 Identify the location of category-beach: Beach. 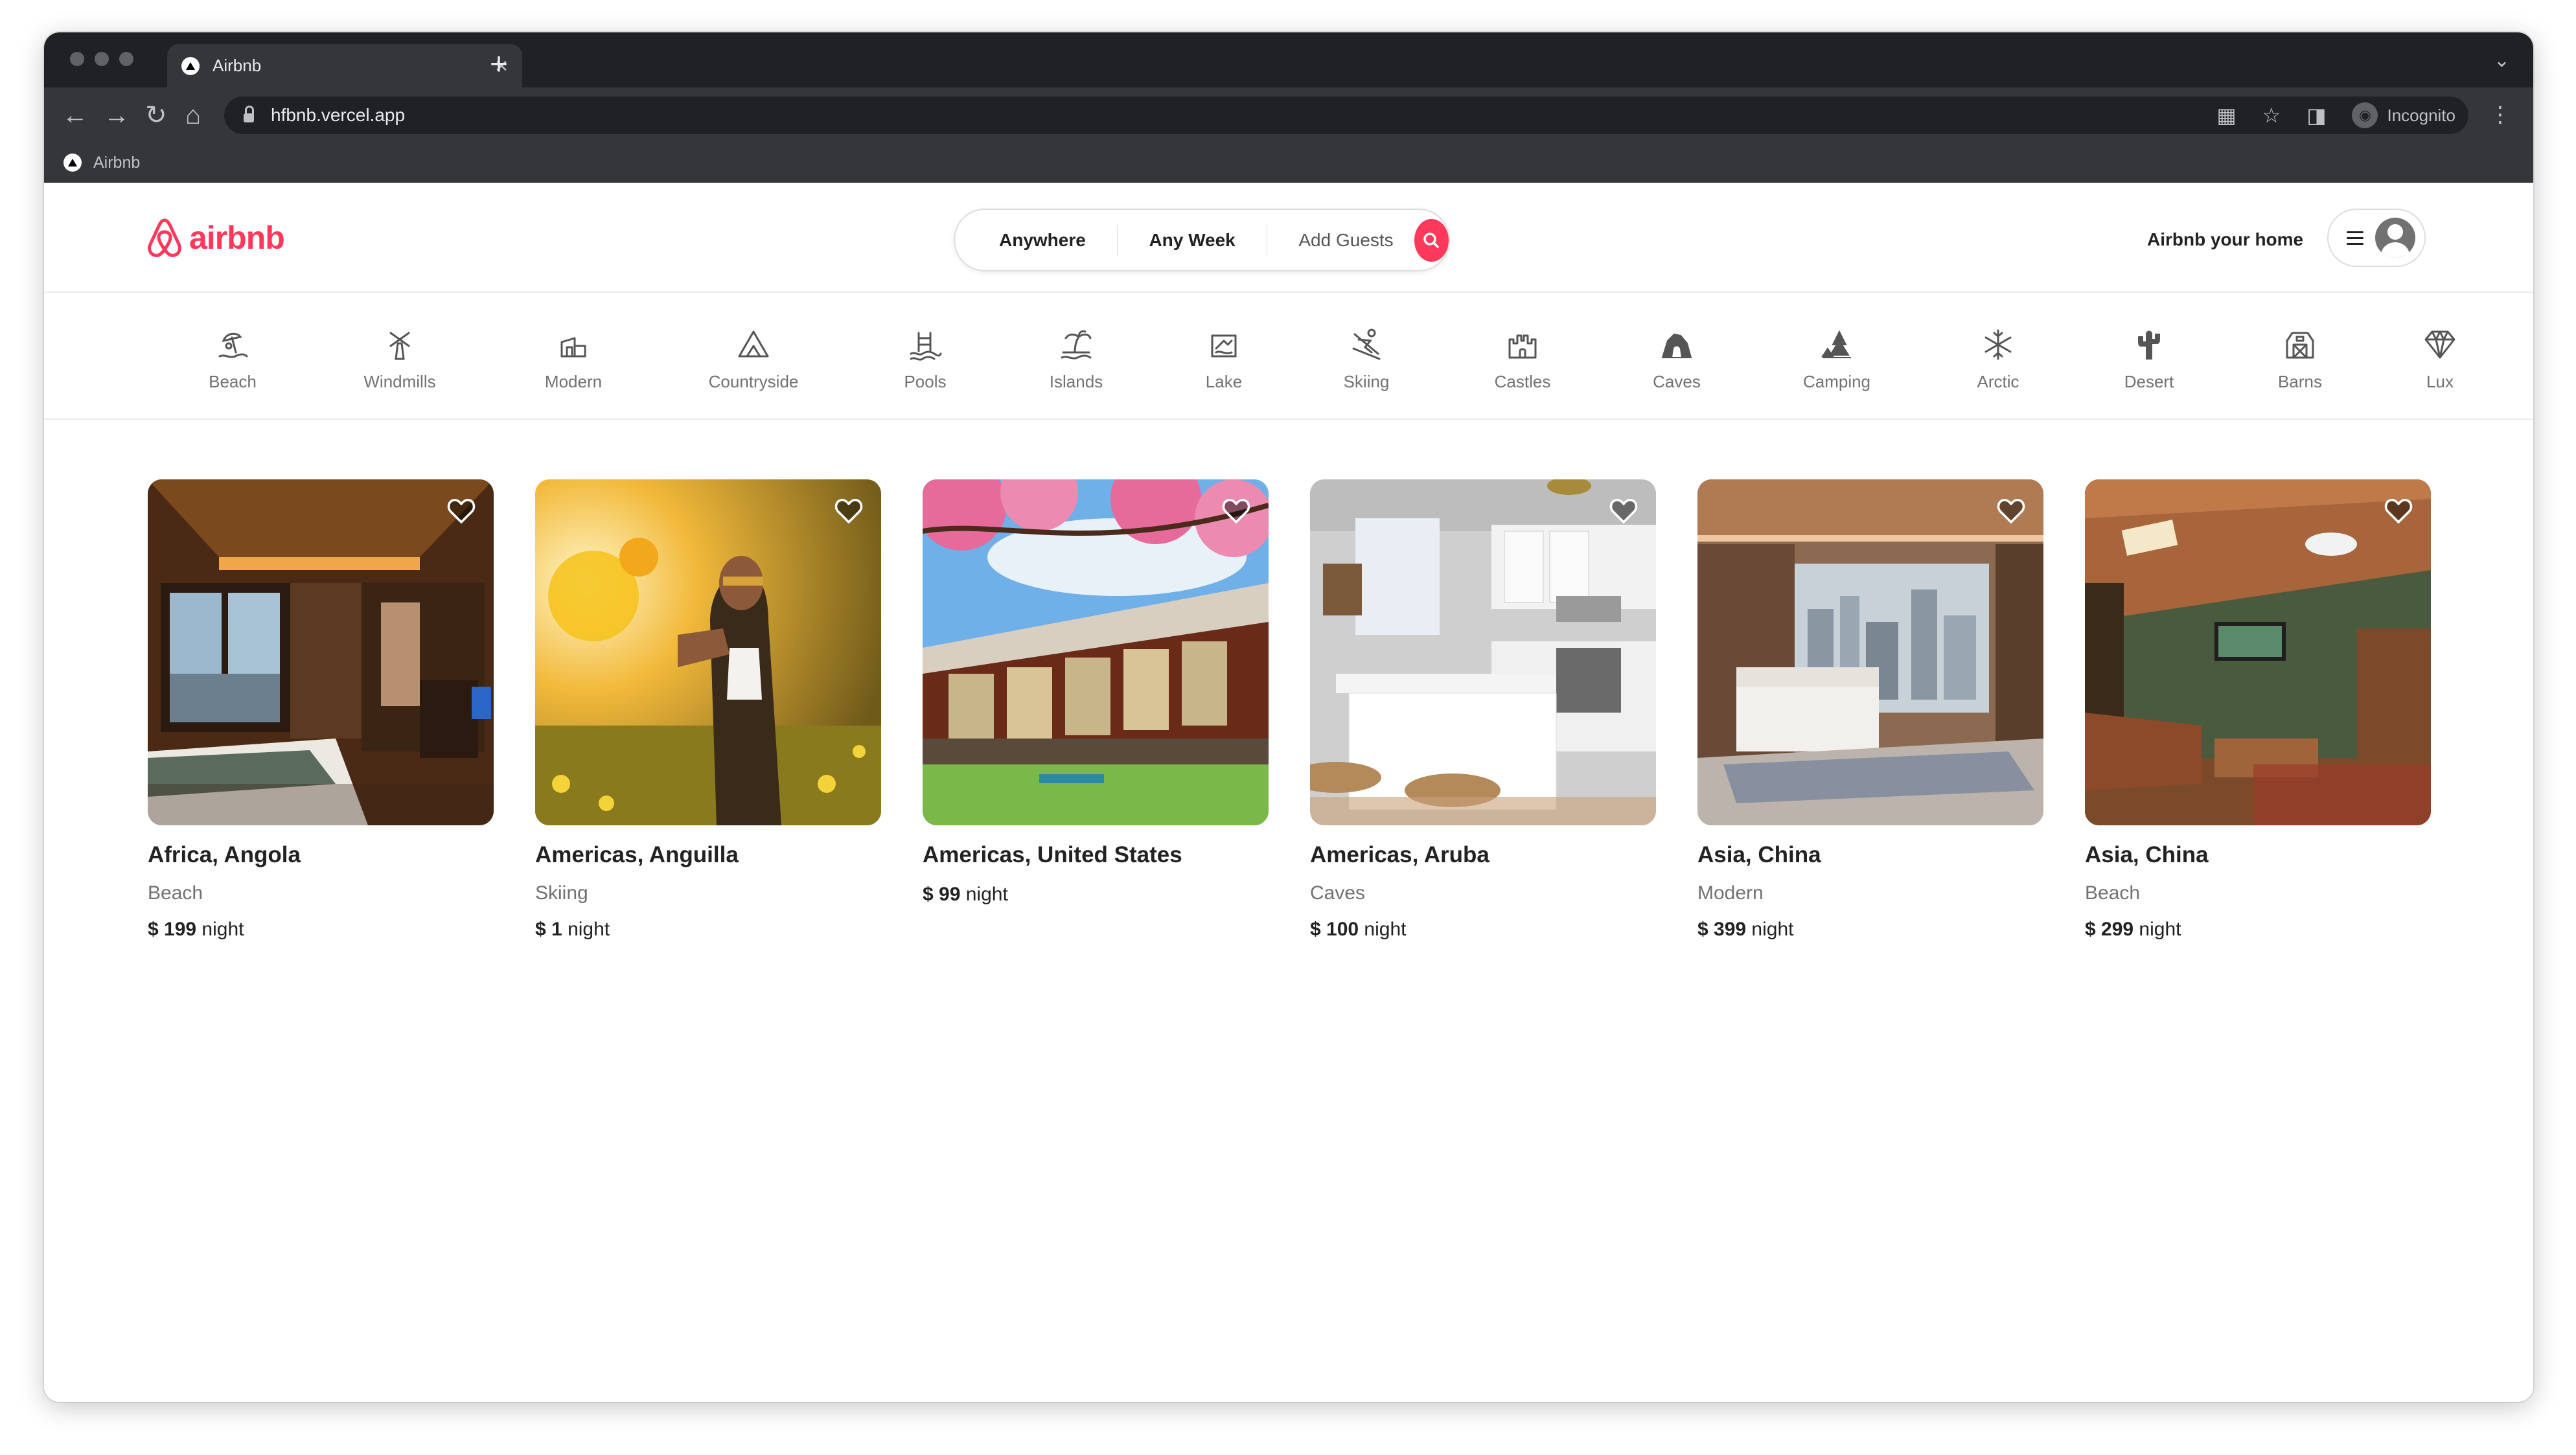
(232, 359).